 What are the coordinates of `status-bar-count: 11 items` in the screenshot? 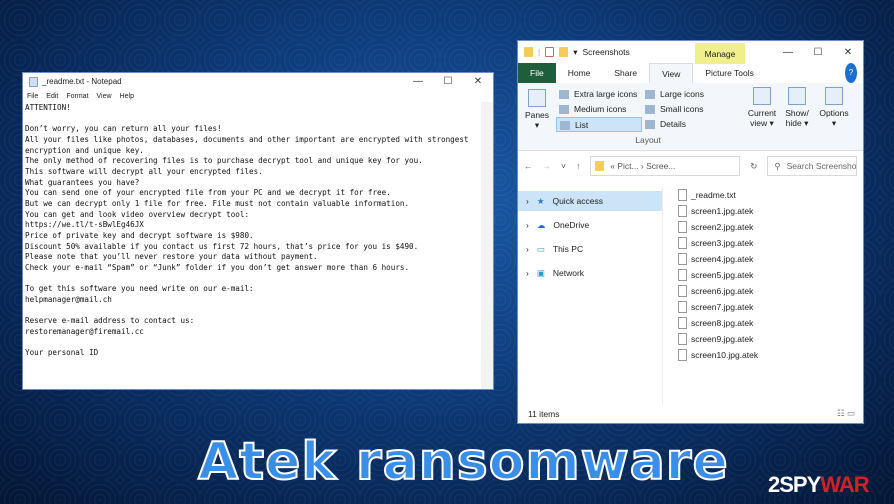 It's located at (544, 414).